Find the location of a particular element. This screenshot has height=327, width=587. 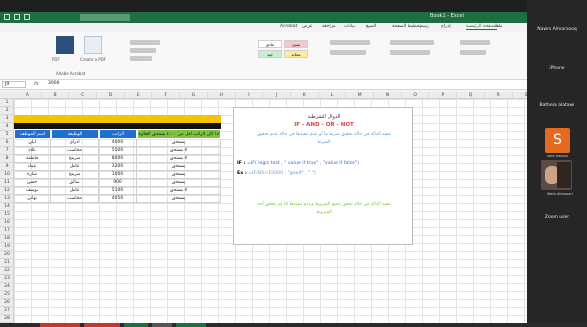

clipboard-group is located at coordinates (473, 52).